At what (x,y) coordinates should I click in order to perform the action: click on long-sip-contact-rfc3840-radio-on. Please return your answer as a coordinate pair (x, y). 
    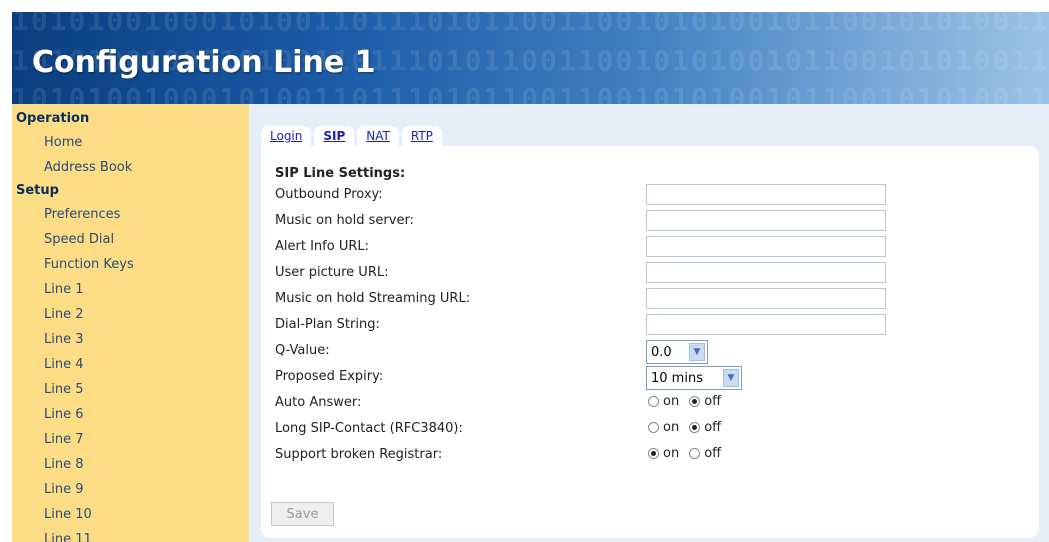
    Looking at the image, I should click on (653, 427).